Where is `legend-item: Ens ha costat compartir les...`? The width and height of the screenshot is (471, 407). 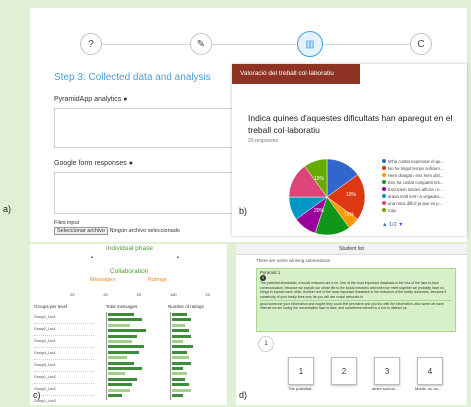 legend-item: Ens ha costat compartir les... is located at coordinates (423, 182).